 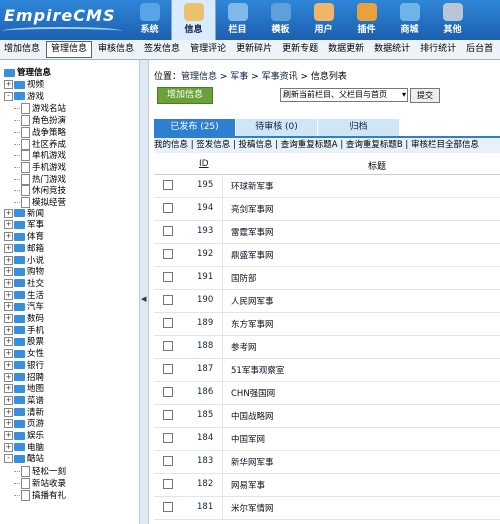 What do you see at coordinates (40, 132) in the screenshot?
I see `tree-item: 战争策略` at bounding box center [40, 132].